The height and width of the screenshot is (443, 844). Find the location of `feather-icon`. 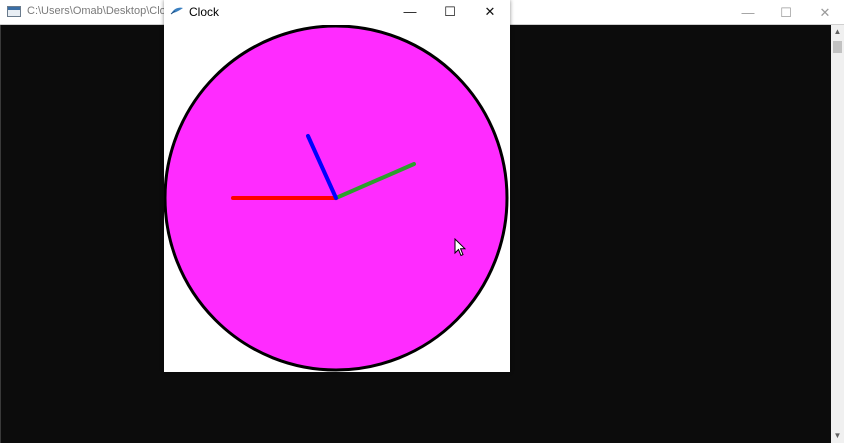

feather-icon is located at coordinates (176, 11).